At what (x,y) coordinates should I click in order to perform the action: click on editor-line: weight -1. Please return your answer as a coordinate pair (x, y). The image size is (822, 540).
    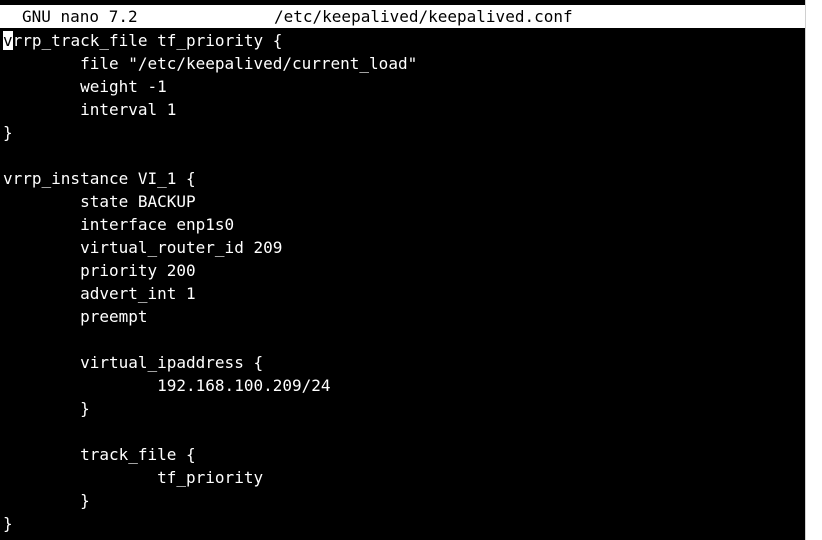
    Looking at the image, I should click on (403, 86).